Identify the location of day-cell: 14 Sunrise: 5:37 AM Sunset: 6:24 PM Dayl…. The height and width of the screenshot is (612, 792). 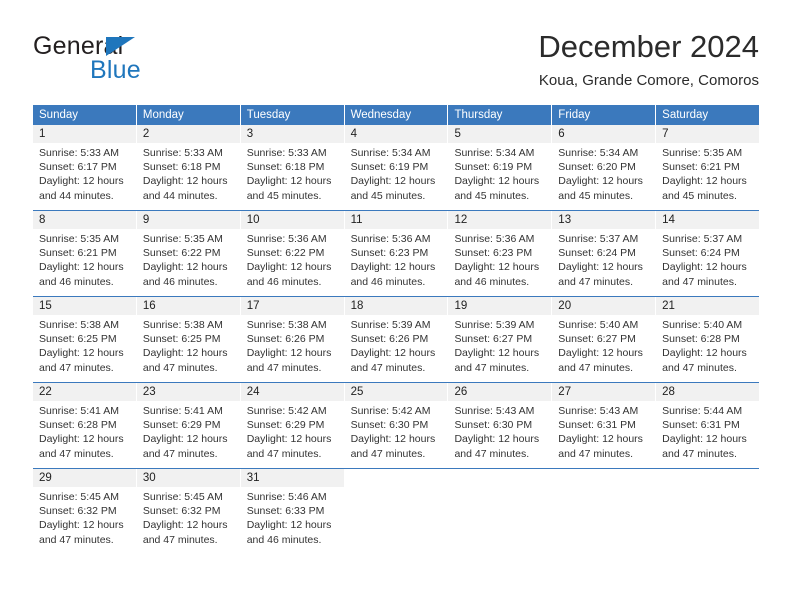
(708, 253).